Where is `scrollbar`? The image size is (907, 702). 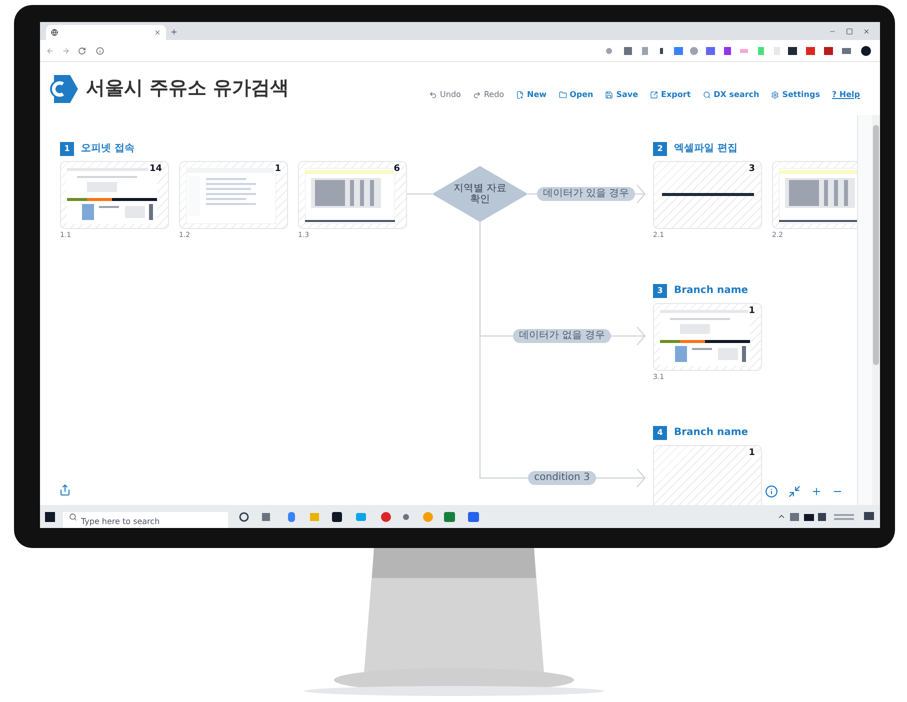 scrollbar is located at coordinates (876, 310).